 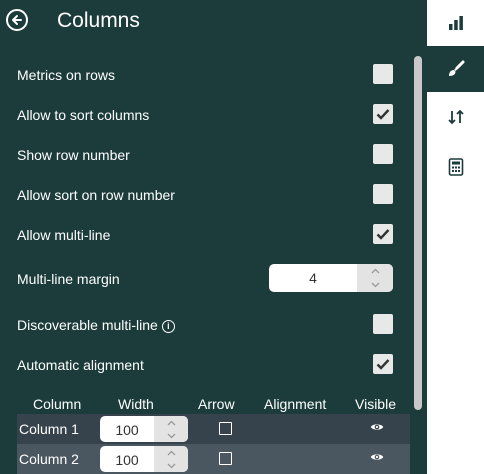 I want to click on tab-chart, so click(x=455, y=23).